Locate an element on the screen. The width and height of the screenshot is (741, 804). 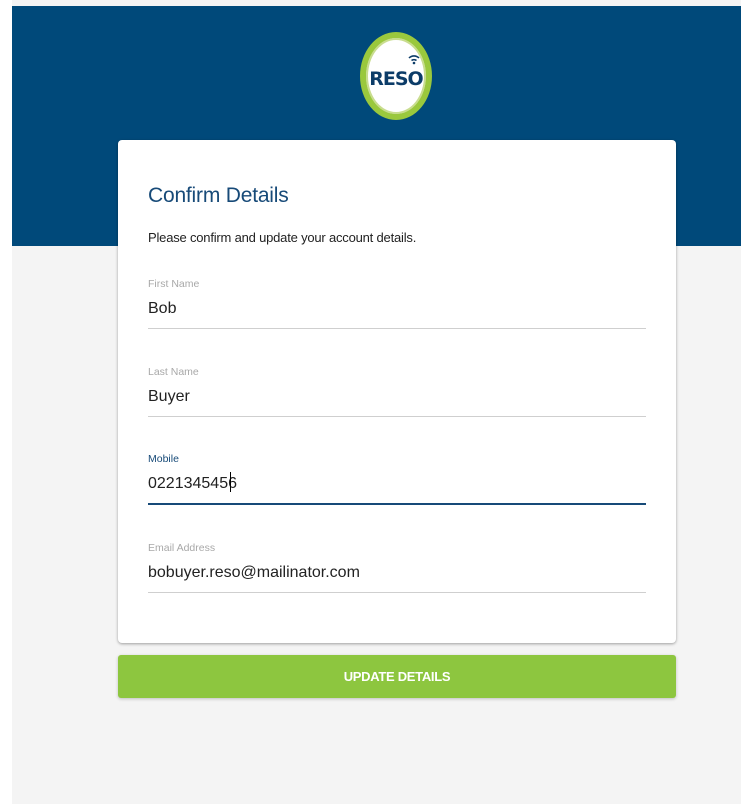
reso-logo: RESO is located at coordinates (396, 76).